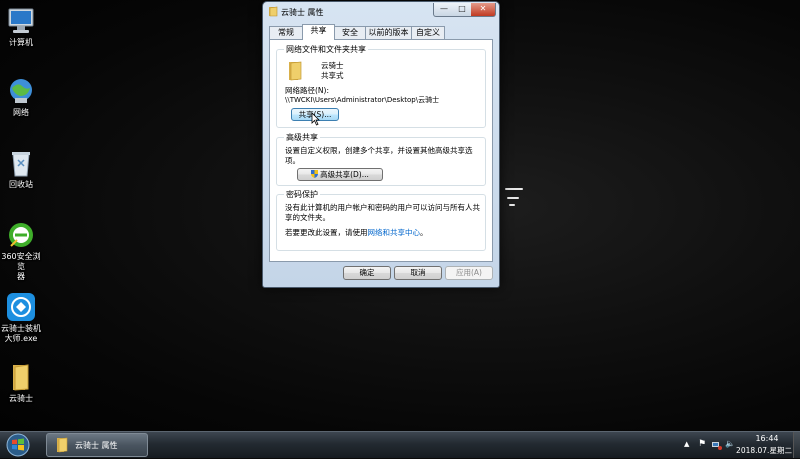  Describe the element at coordinates (326, 49) in the screenshot. I see `group-title: 网络文件和文件夹共享` at that location.